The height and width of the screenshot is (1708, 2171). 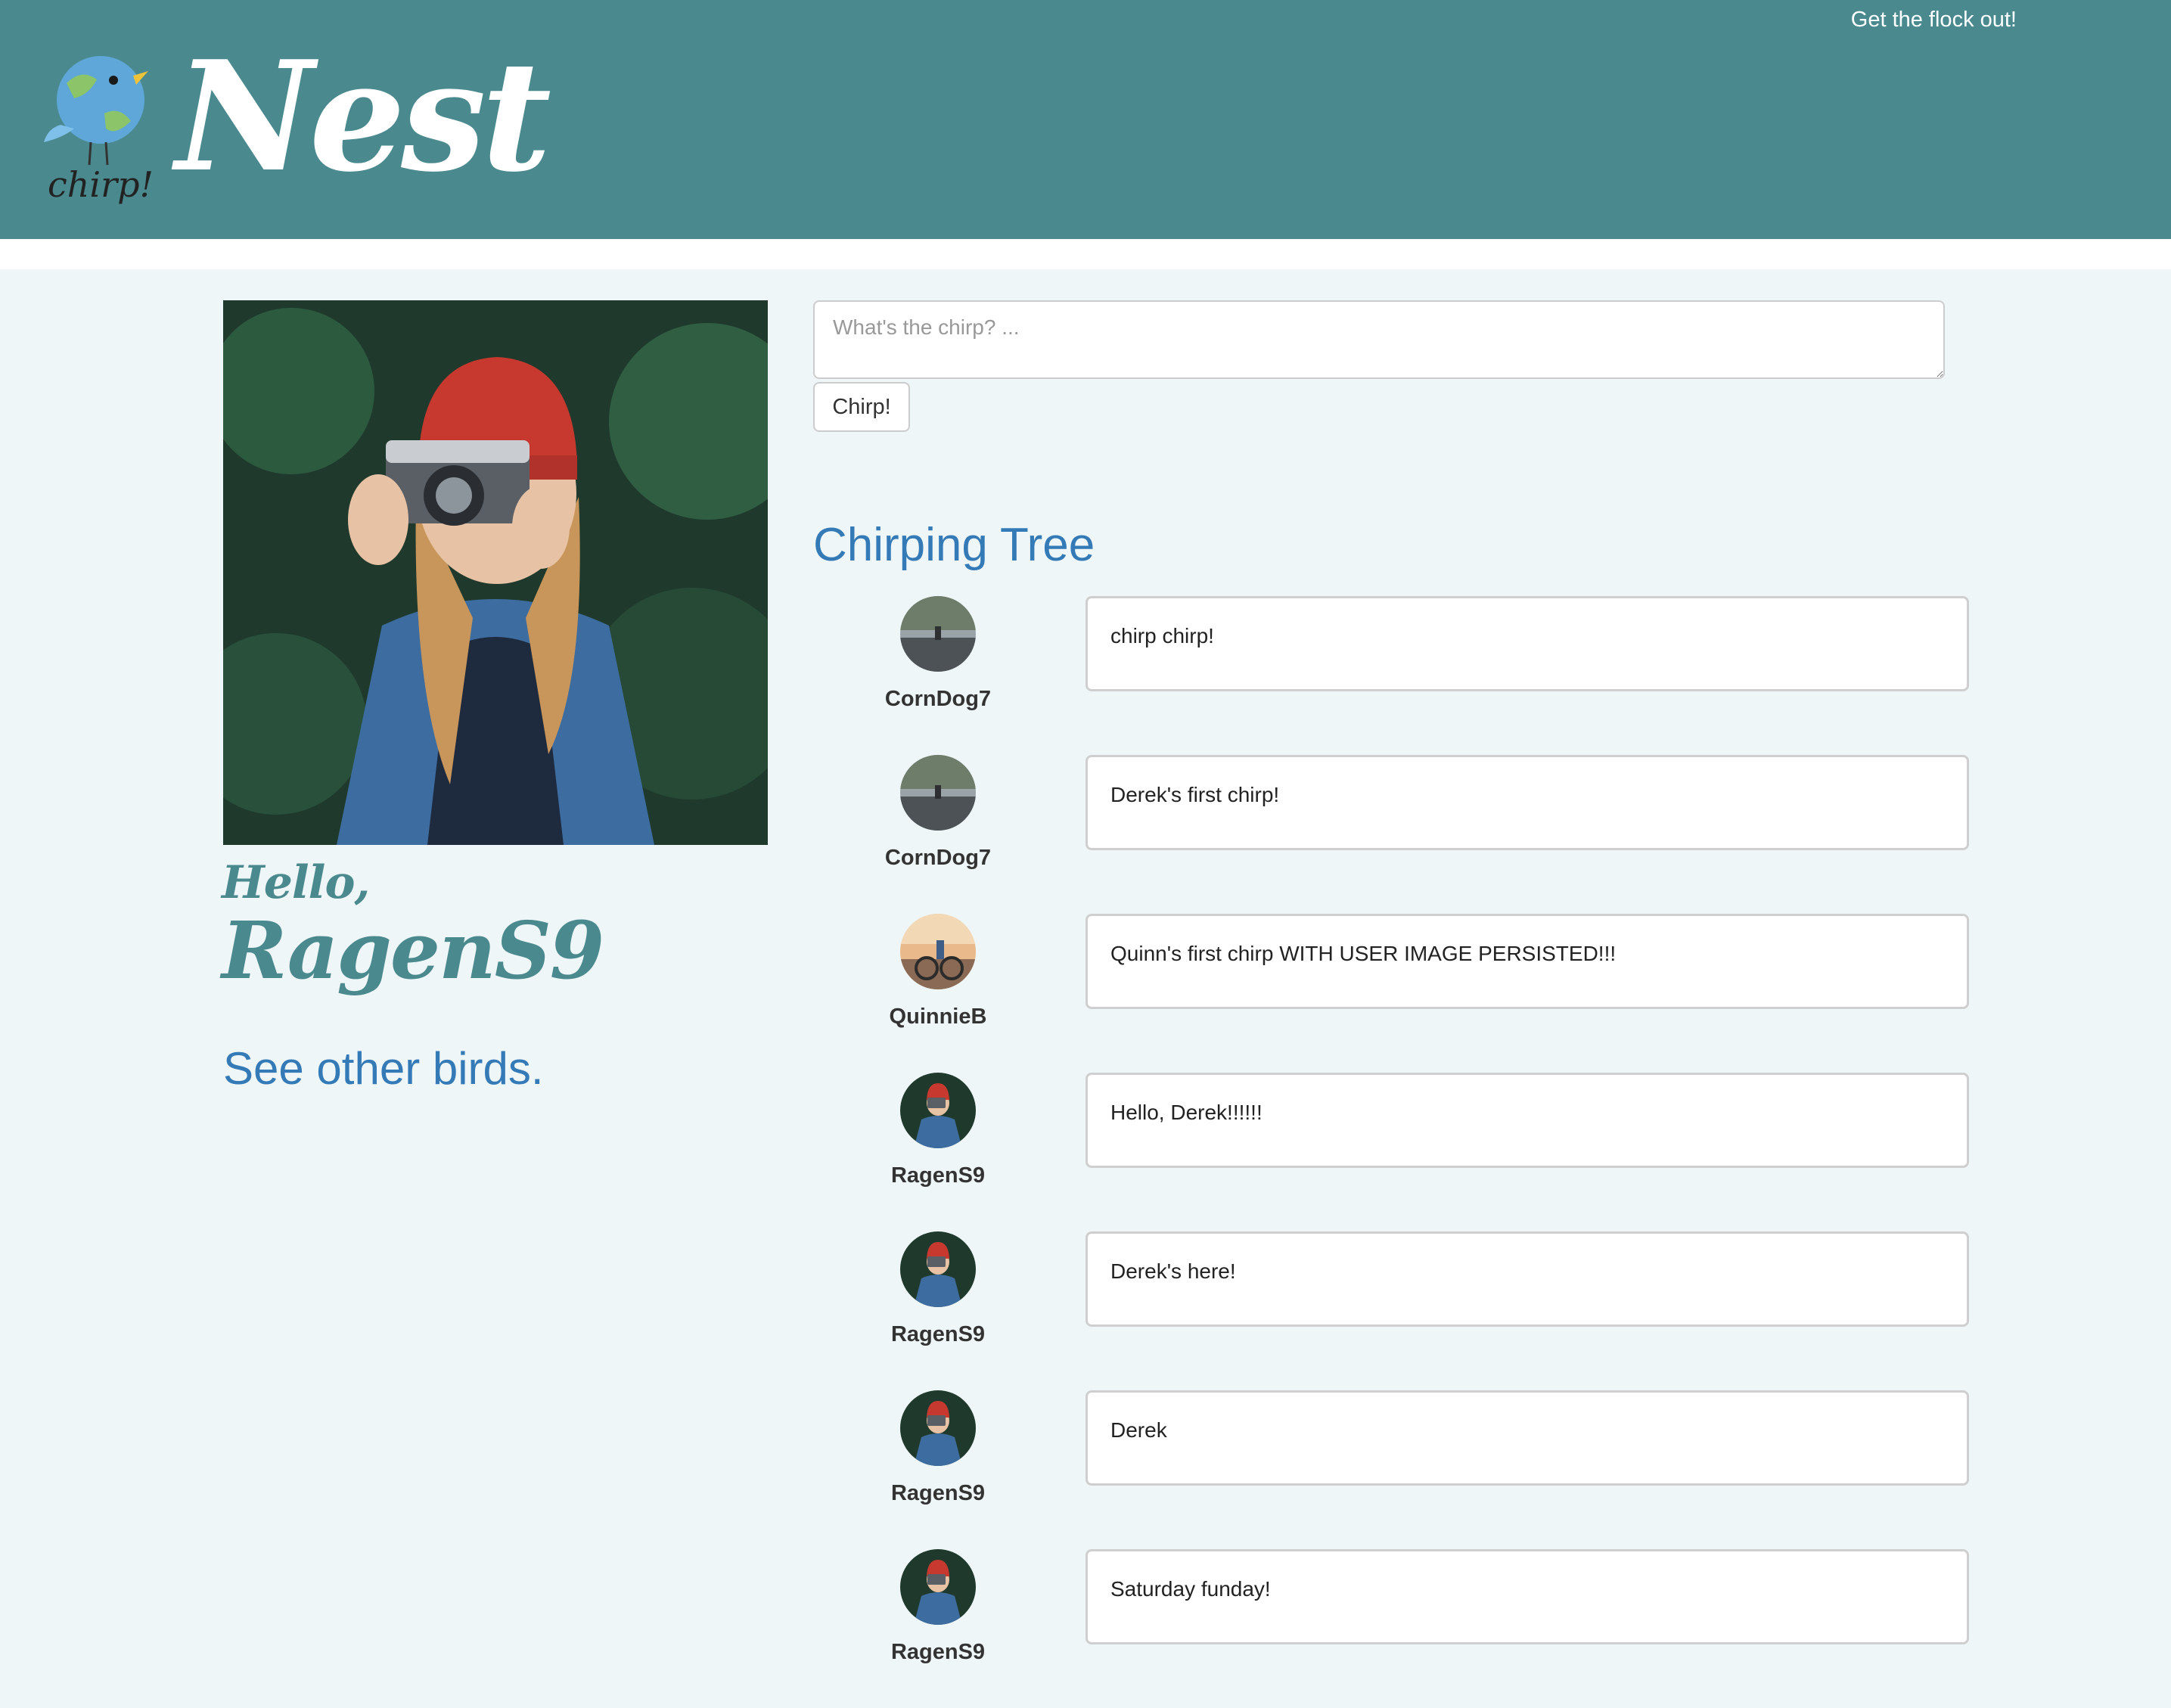 What do you see at coordinates (383, 1068) in the screenshot?
I see `see-other-birds-link: See other birds.` at bounding box center [383, 1068].